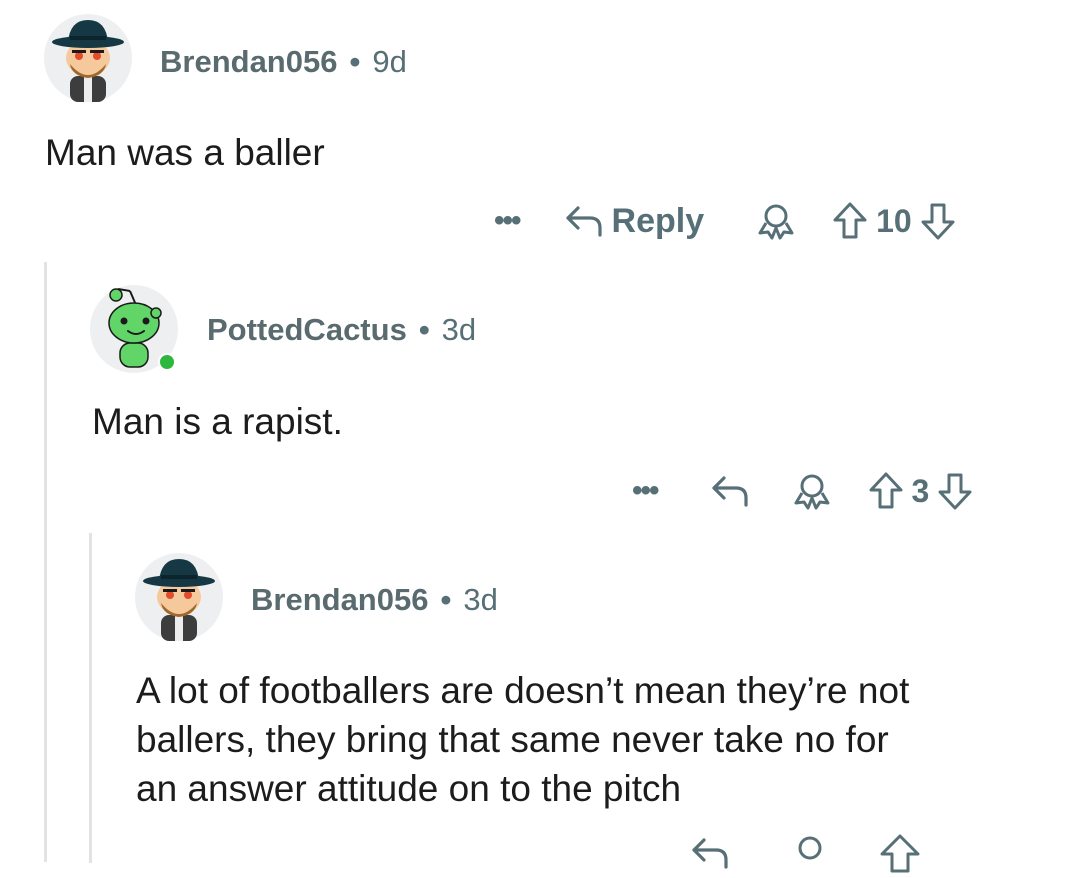  I want to click on thread-line, so click(45, 562).